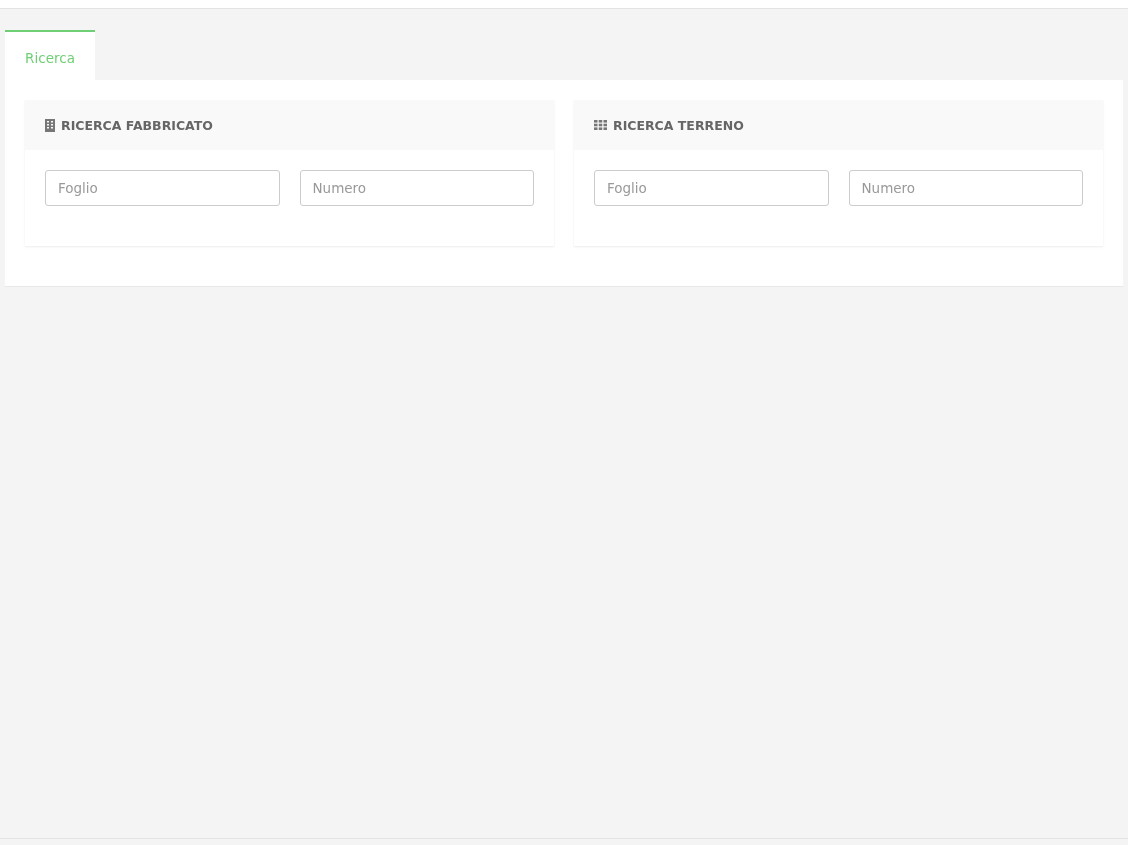  Describe the element at coordinates (137, 125) in the screenshot. I see `card-title: RICERCA FABBRICATO` at that location.